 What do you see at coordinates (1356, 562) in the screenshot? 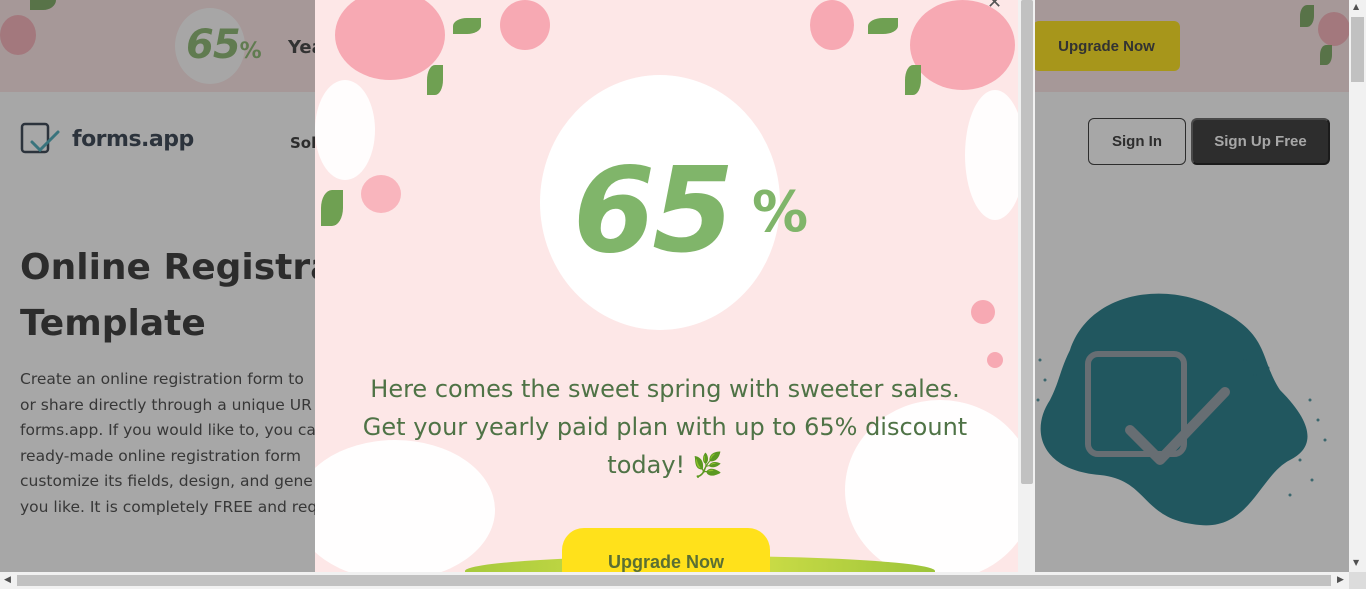
I see `scroll-down-icon: ▼` at bounding box center [1356, 562].